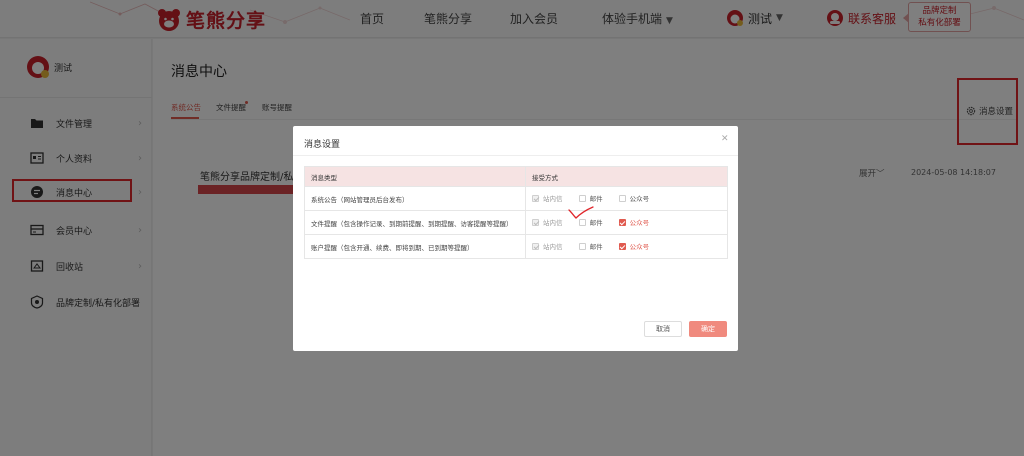 Image resolution: width=1024 pixels, height=456 pixels. I want to click on divider, so click(515, 155).